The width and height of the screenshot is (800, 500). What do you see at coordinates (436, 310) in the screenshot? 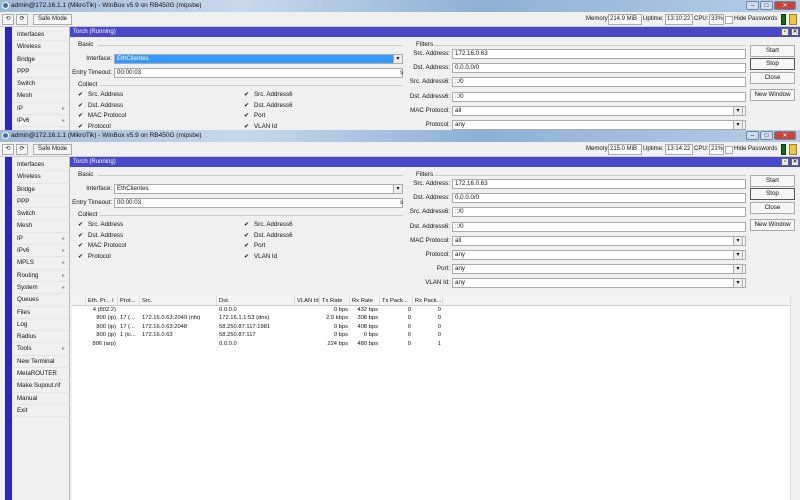
I see `table-row: 4 (802.2) 0.0.0.0 0 bps 432 bps 0 0` at bounding box center [436, 310].